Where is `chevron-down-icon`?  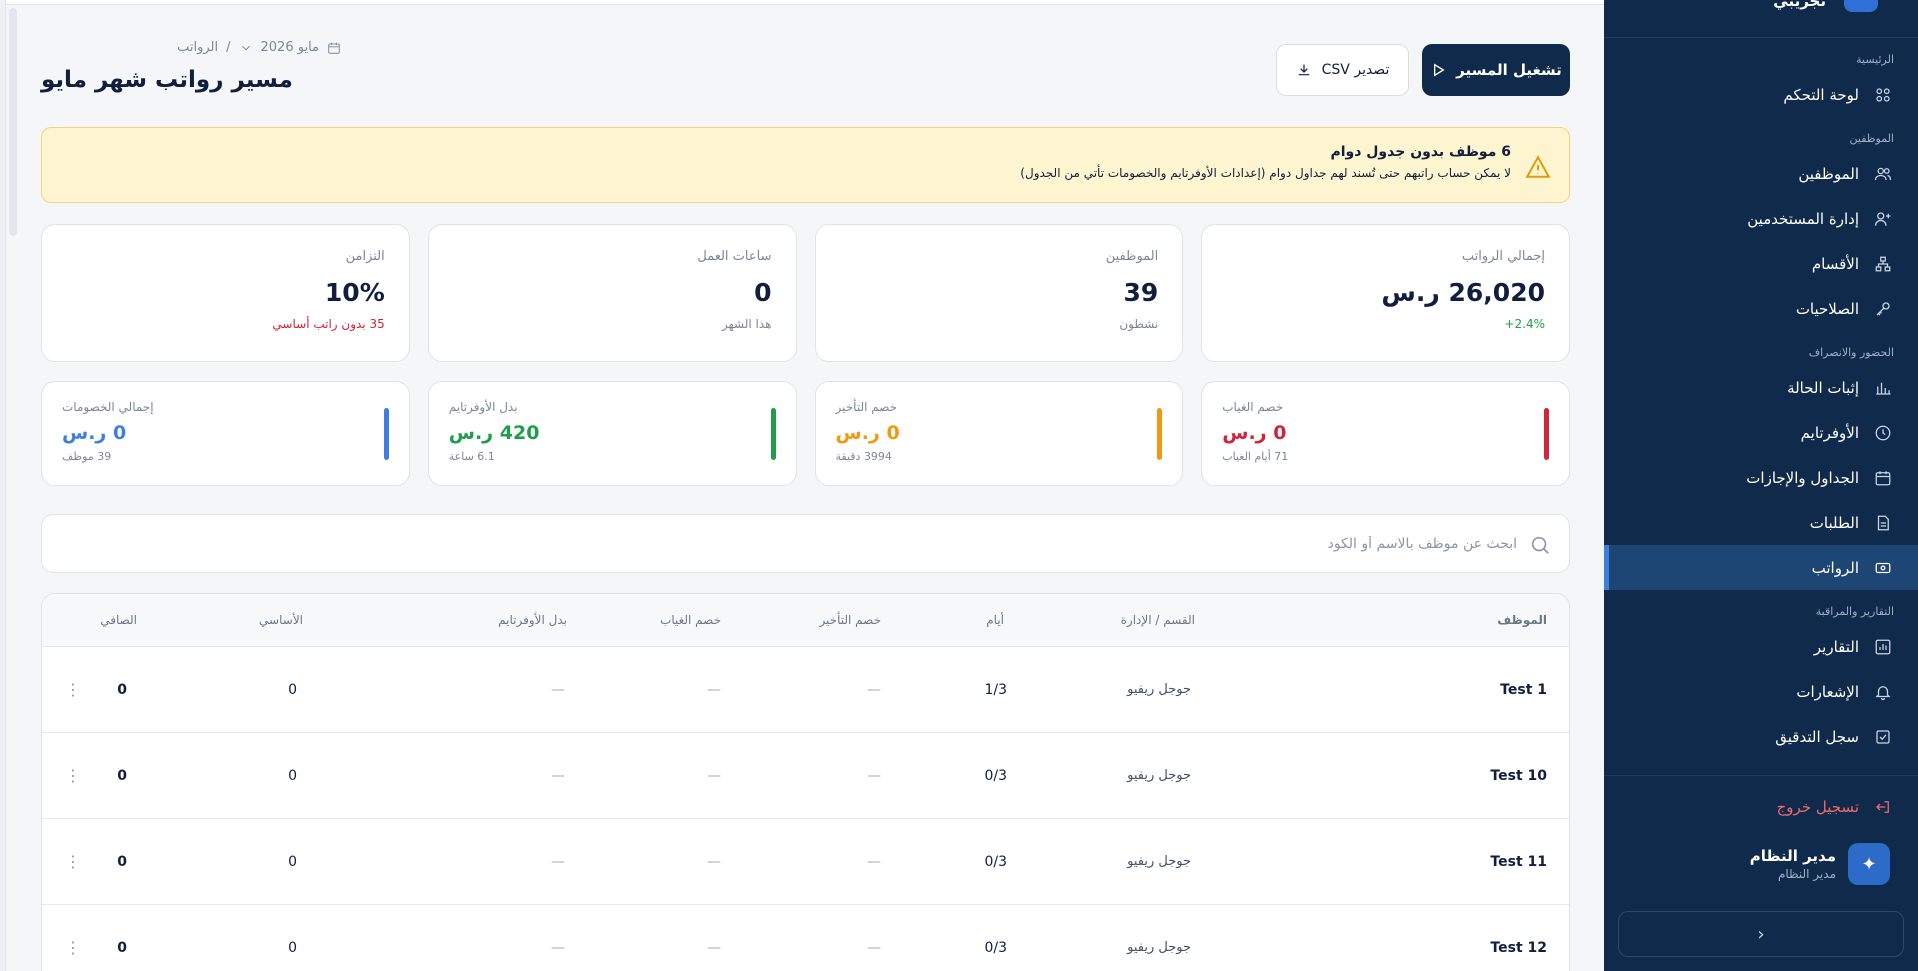
chevron-down-icon is located at coordinates (246, 48).